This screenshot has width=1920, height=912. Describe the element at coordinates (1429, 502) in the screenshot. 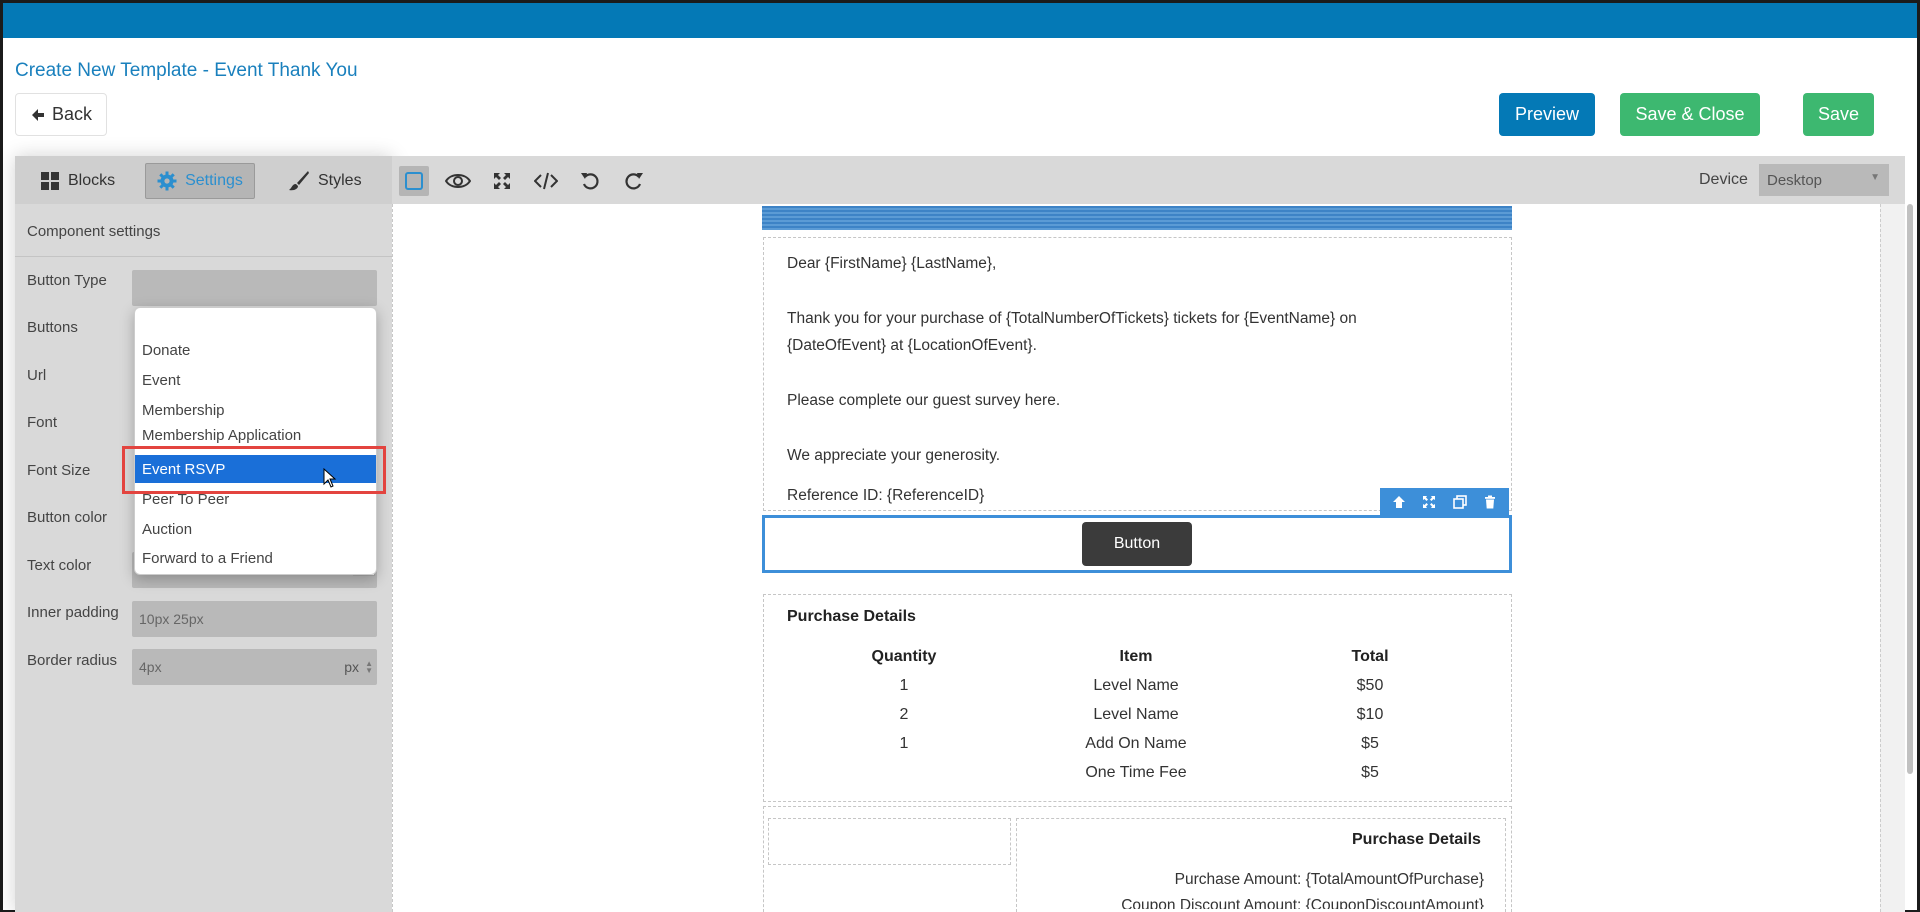

I see `move-icon` at that location.